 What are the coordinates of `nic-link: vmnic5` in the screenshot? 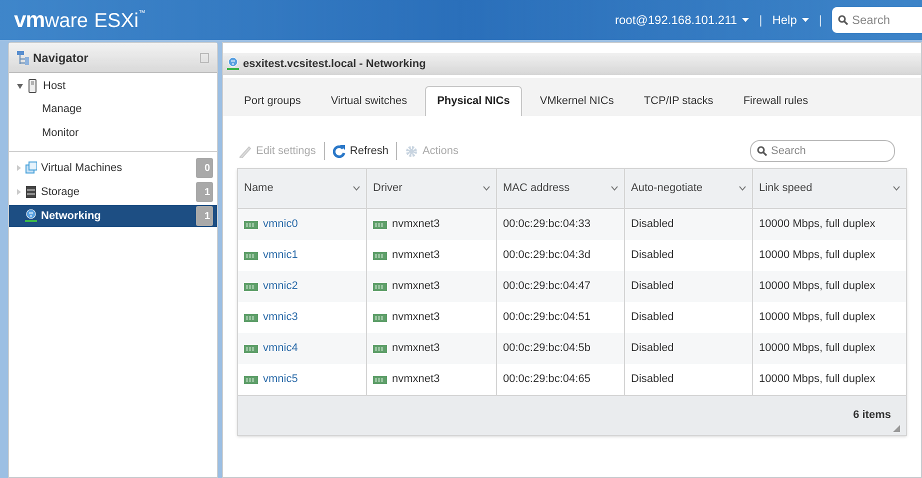 It's located at (280, 379).